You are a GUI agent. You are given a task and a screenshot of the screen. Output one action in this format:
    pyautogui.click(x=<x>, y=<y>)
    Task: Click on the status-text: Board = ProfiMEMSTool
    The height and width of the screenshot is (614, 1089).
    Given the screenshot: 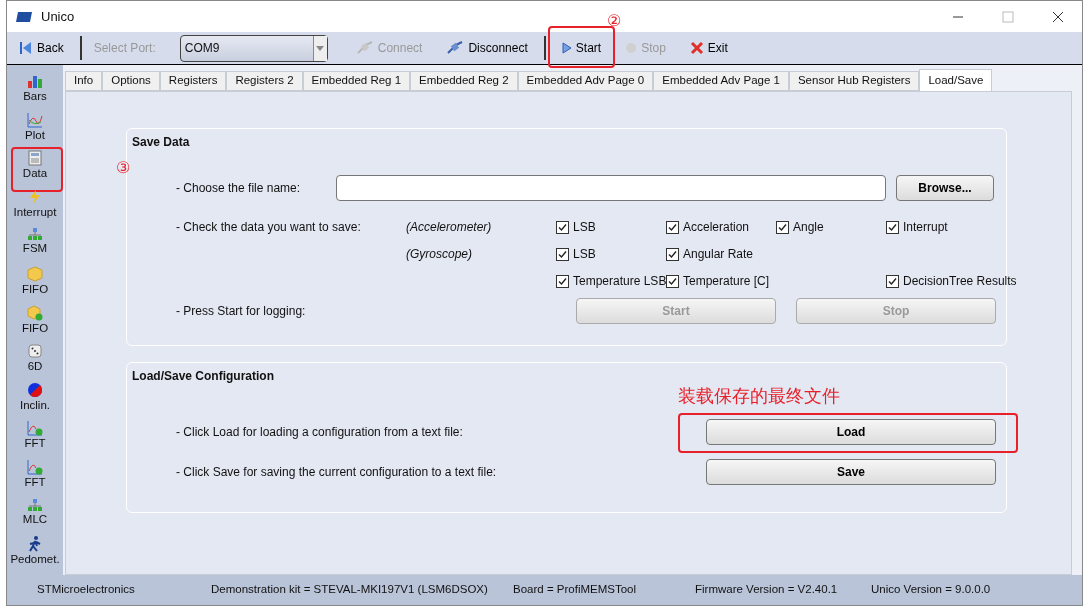 What is the action you would take?
    pyautogui.click(x=575, y=590)
    